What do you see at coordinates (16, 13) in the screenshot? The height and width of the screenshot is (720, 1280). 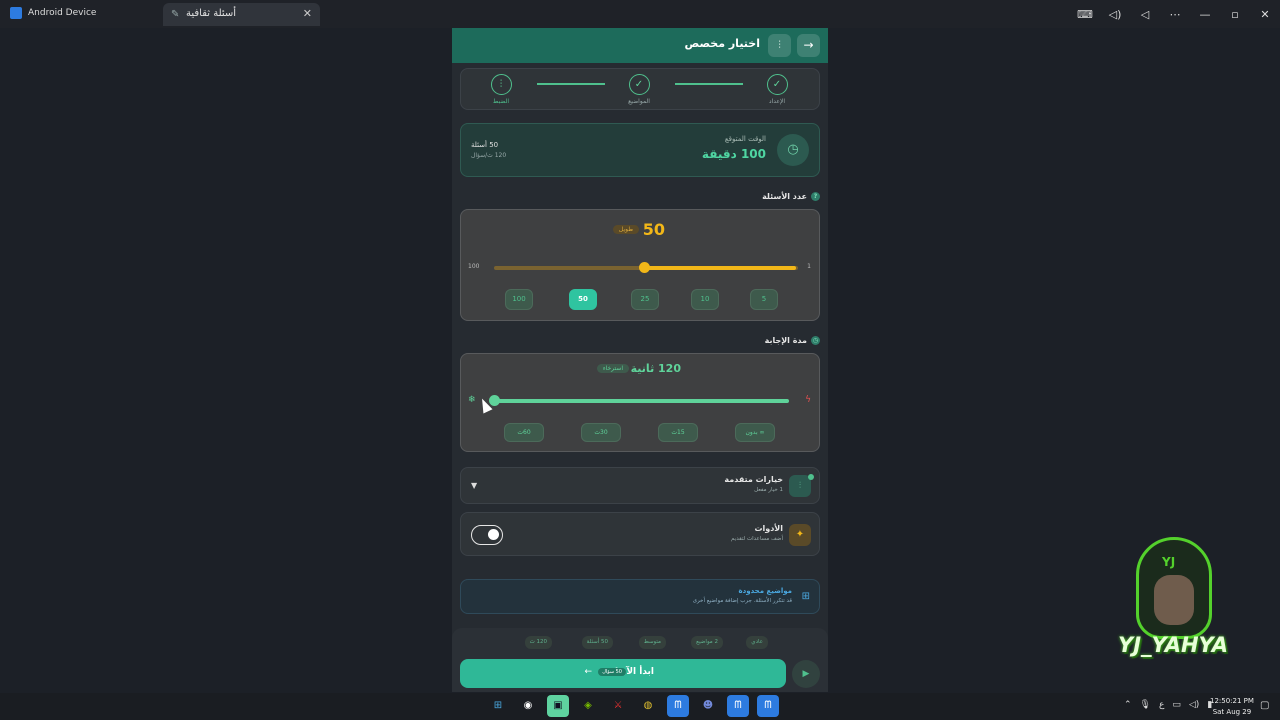 I see `android-device-icon` at bounding box center [16, 13].